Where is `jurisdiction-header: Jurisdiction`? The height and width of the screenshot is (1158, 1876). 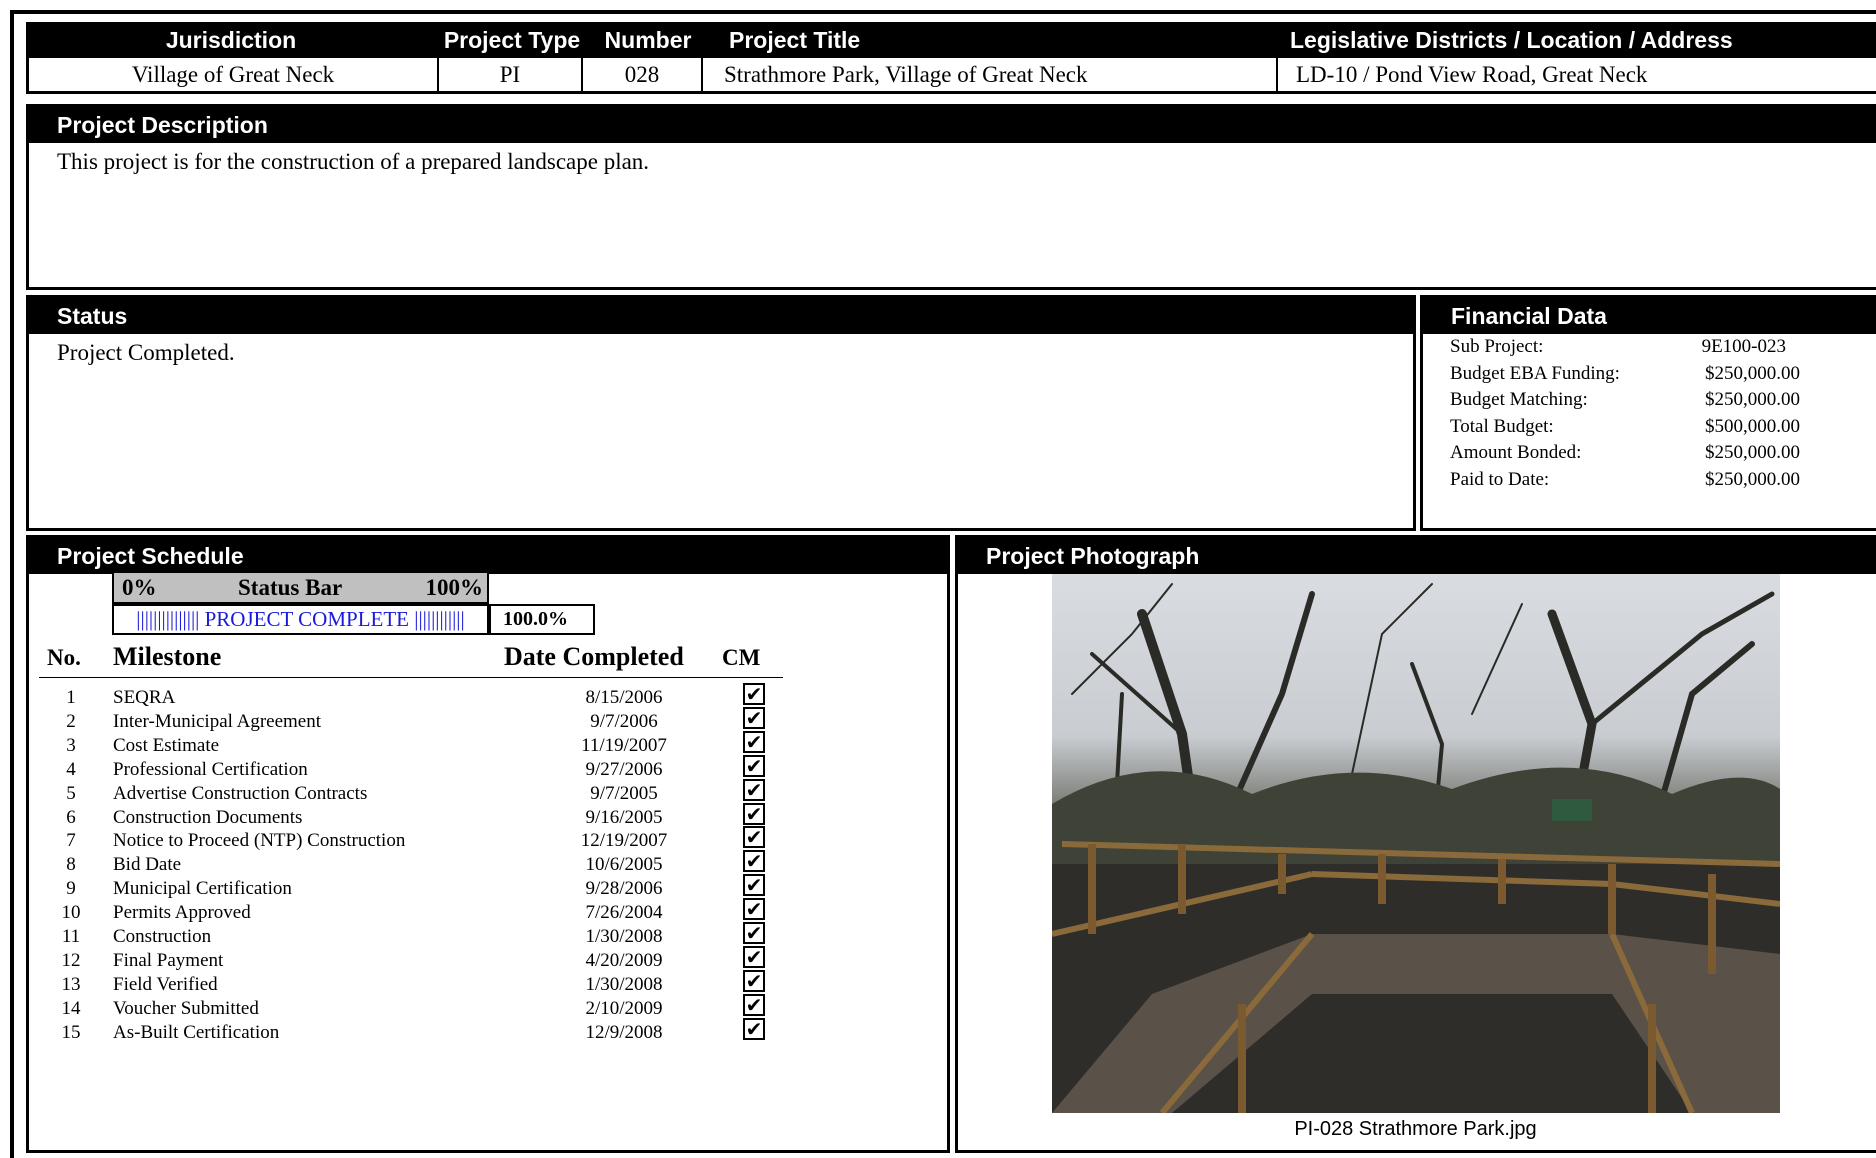 jurisdiction-header: Jurisdiction is located at coordinates (231, 39).